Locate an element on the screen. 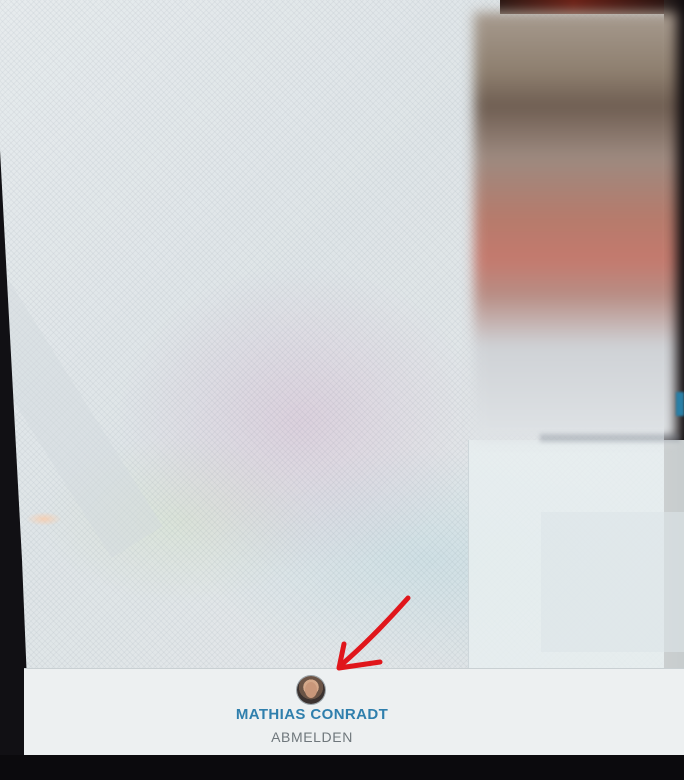 This screenshot has width=684, height=780. monitor-bezel-bottom is located at coordinates (342, 767).